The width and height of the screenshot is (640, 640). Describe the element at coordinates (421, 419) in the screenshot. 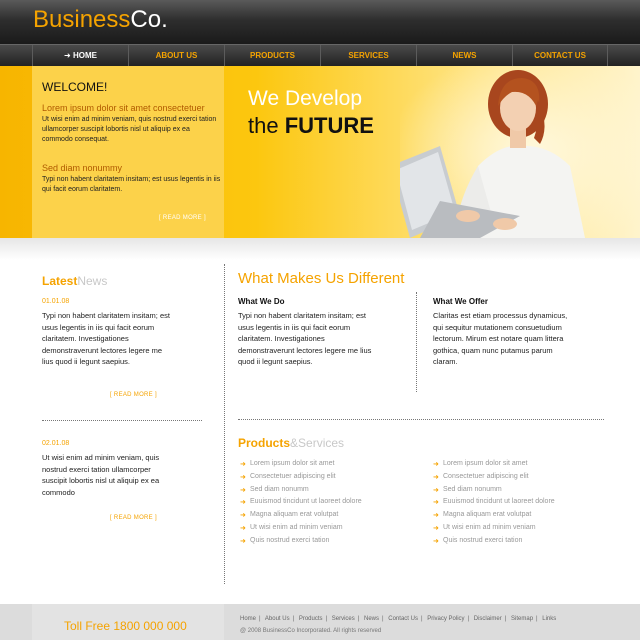

I see `products-divider` at that location.